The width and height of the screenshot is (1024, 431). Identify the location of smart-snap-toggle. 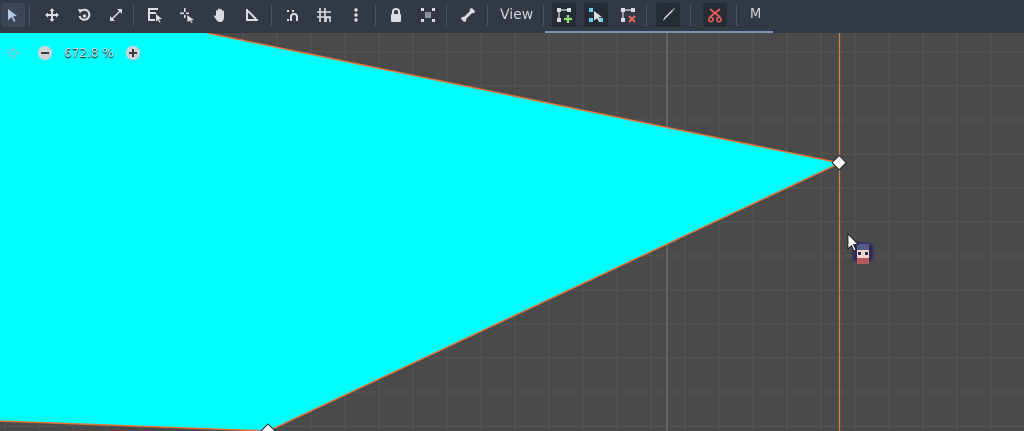
(293, 15).